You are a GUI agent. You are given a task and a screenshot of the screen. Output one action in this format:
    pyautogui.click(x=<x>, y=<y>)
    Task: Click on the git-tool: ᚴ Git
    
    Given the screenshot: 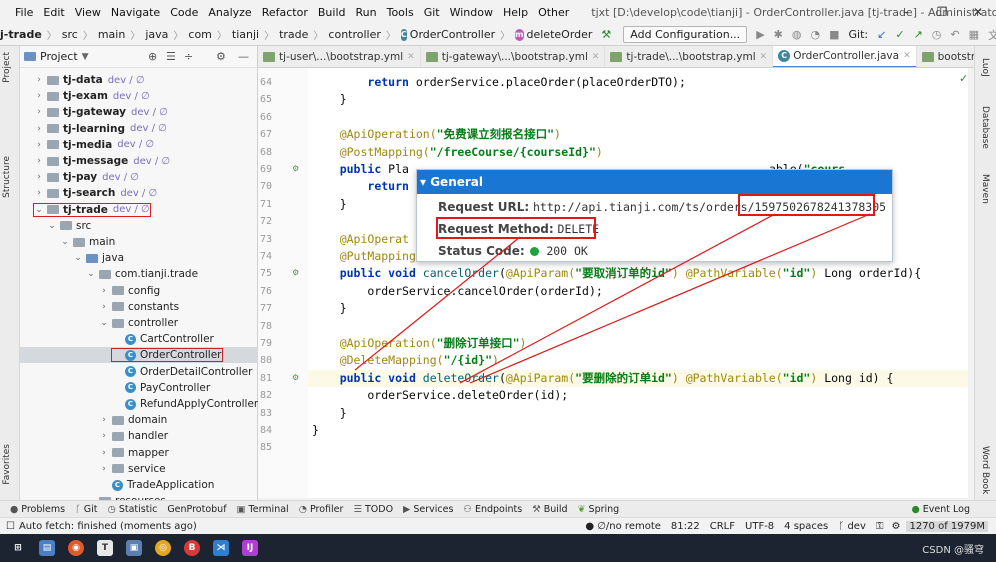 What is the action you would take?
    pyautogui.click(x=86, y=509)
    